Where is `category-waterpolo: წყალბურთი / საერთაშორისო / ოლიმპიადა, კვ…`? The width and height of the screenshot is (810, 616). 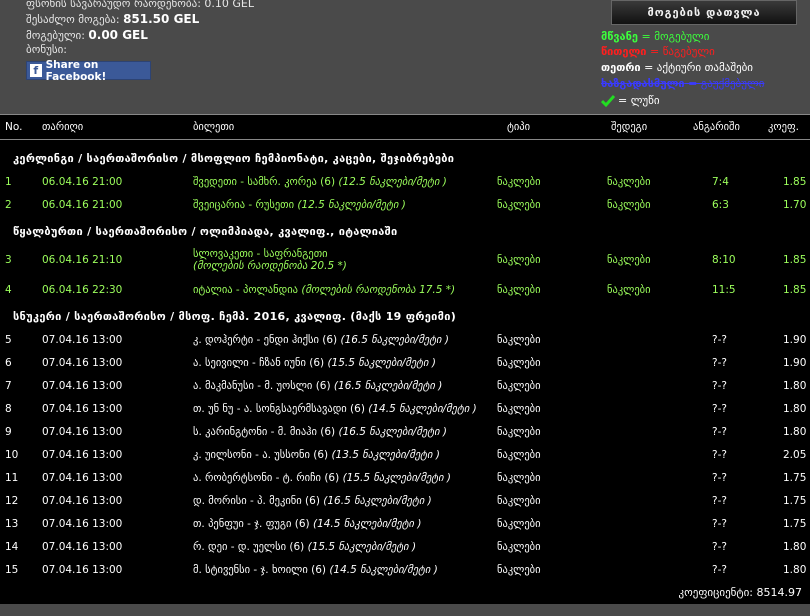 category-waterpolo: წყალბურთი / საერთაშორისო / ოლიმპიადა, კვ… is located at coordinates (205, 231).